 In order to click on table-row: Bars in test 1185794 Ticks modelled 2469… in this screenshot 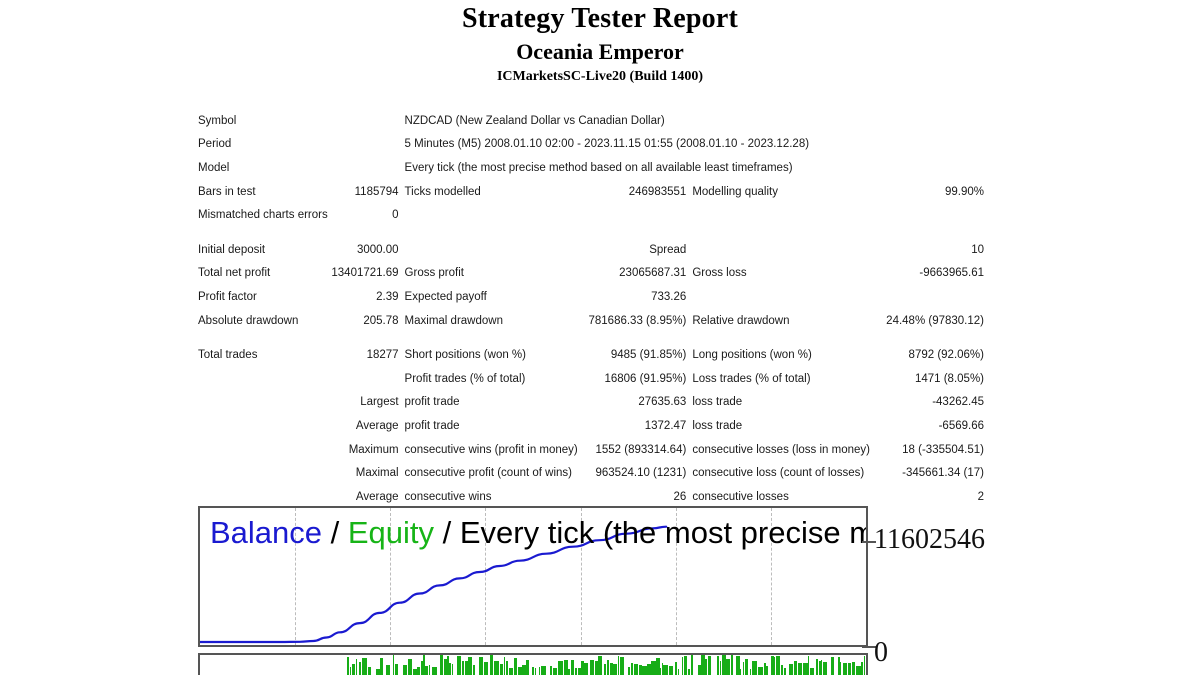, I will do `click(591, 192)`.